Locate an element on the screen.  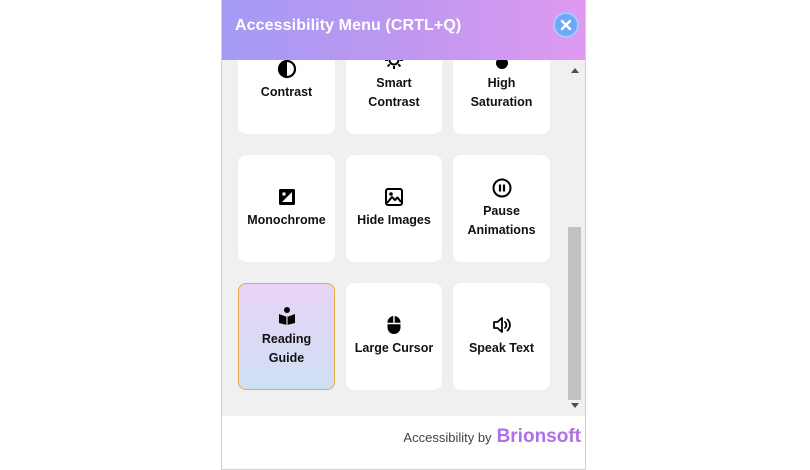
pause-icon is located at coordinates (501, 187).